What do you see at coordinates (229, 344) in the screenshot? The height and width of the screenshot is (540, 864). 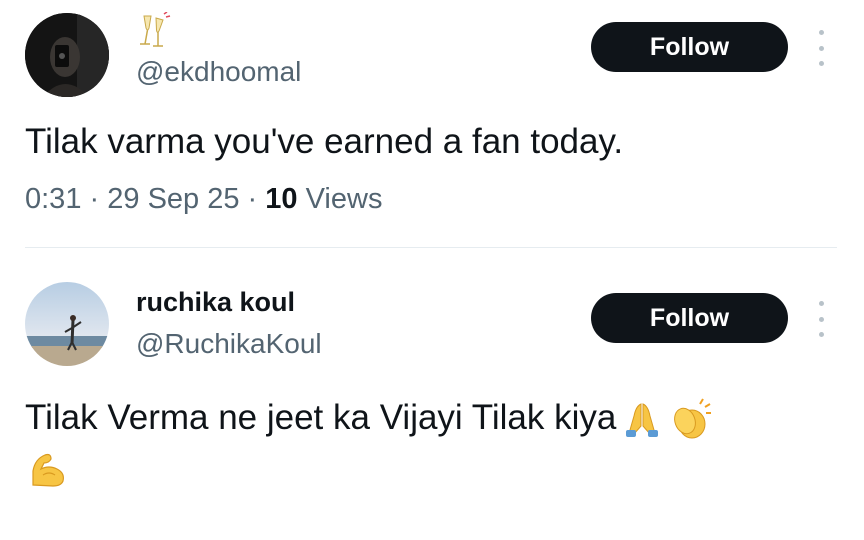 I see `user-handle: @RuchikaKoul` at bounding box center [229, 344].